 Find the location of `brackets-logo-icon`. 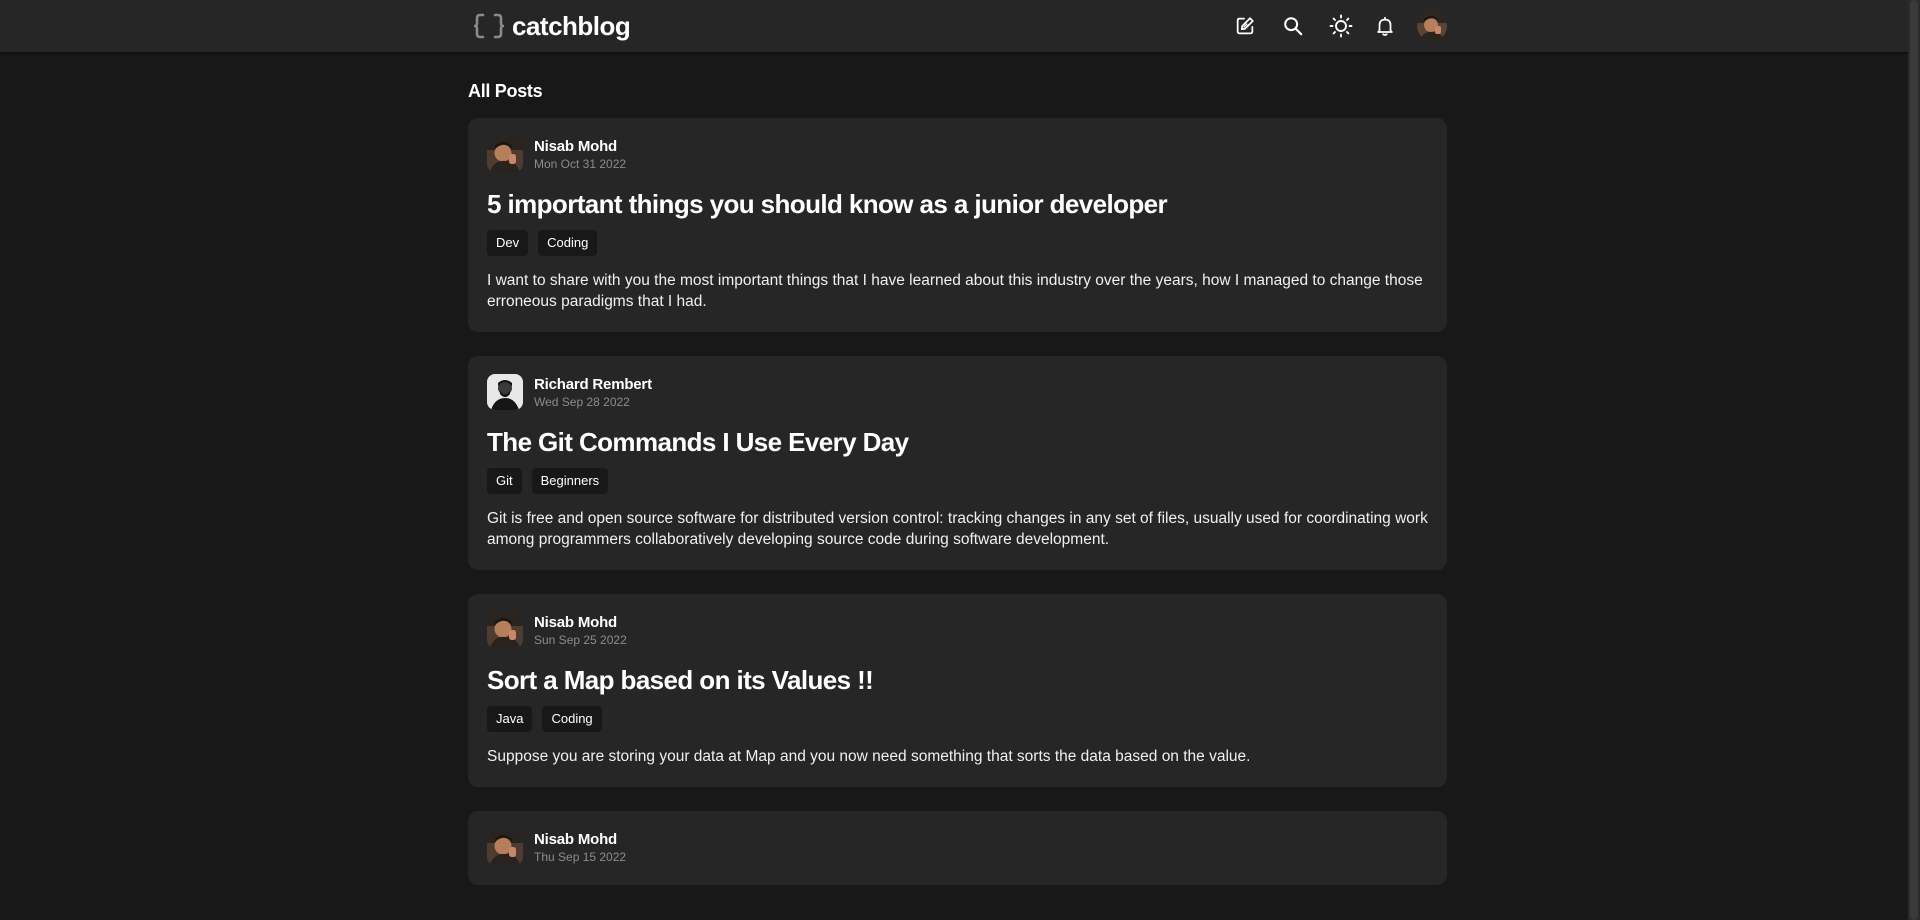

brackets-logo-icon is located at coordinates (489, 26).